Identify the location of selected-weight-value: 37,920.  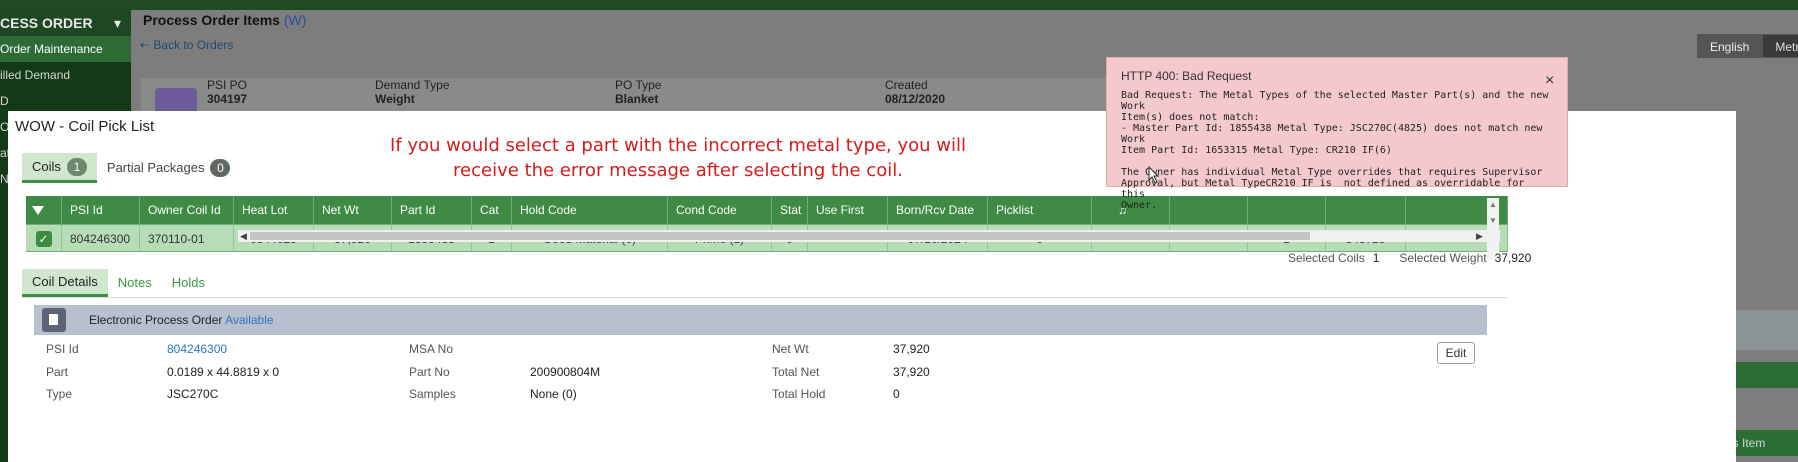
(1513, 258).